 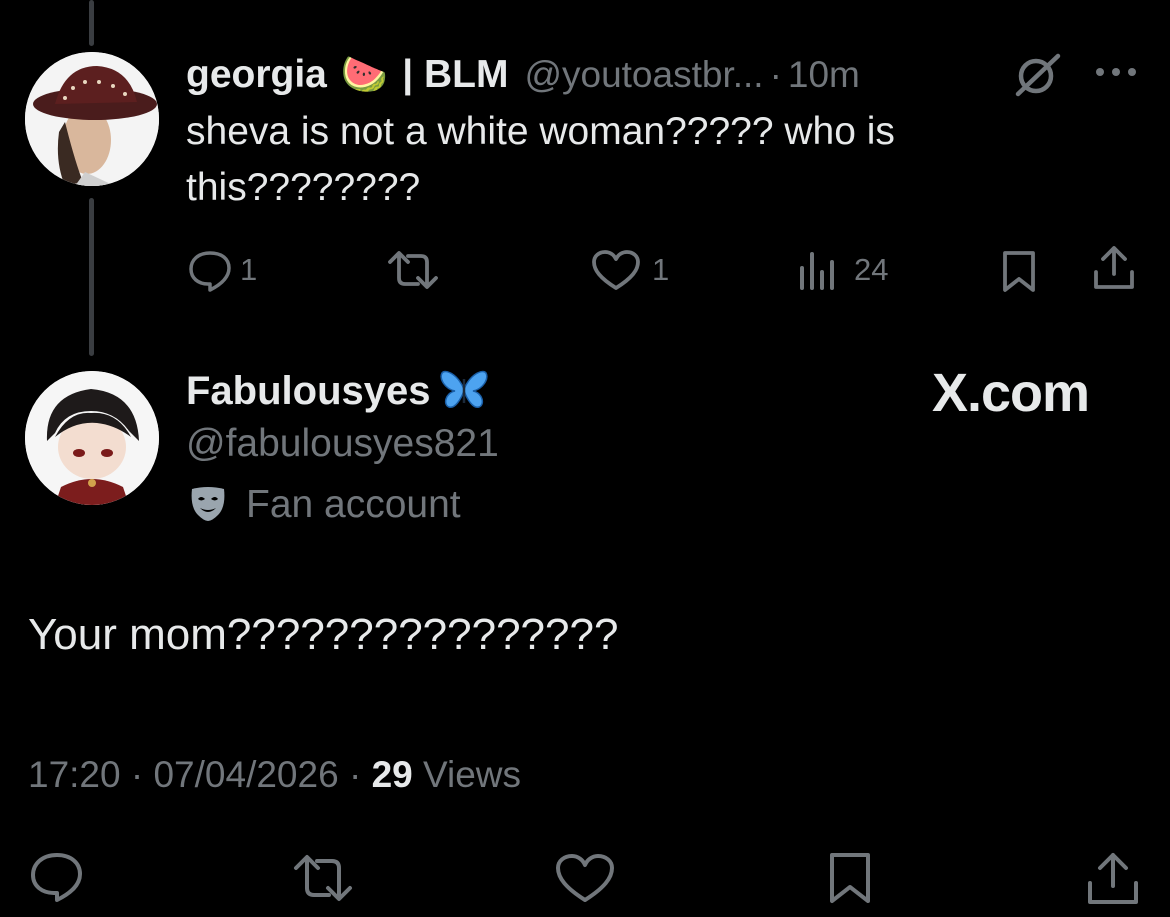 What do you see at coordinates (1038, 77) in the screenshot?
I see `grok-icon` at bounding box center [1038, 77].